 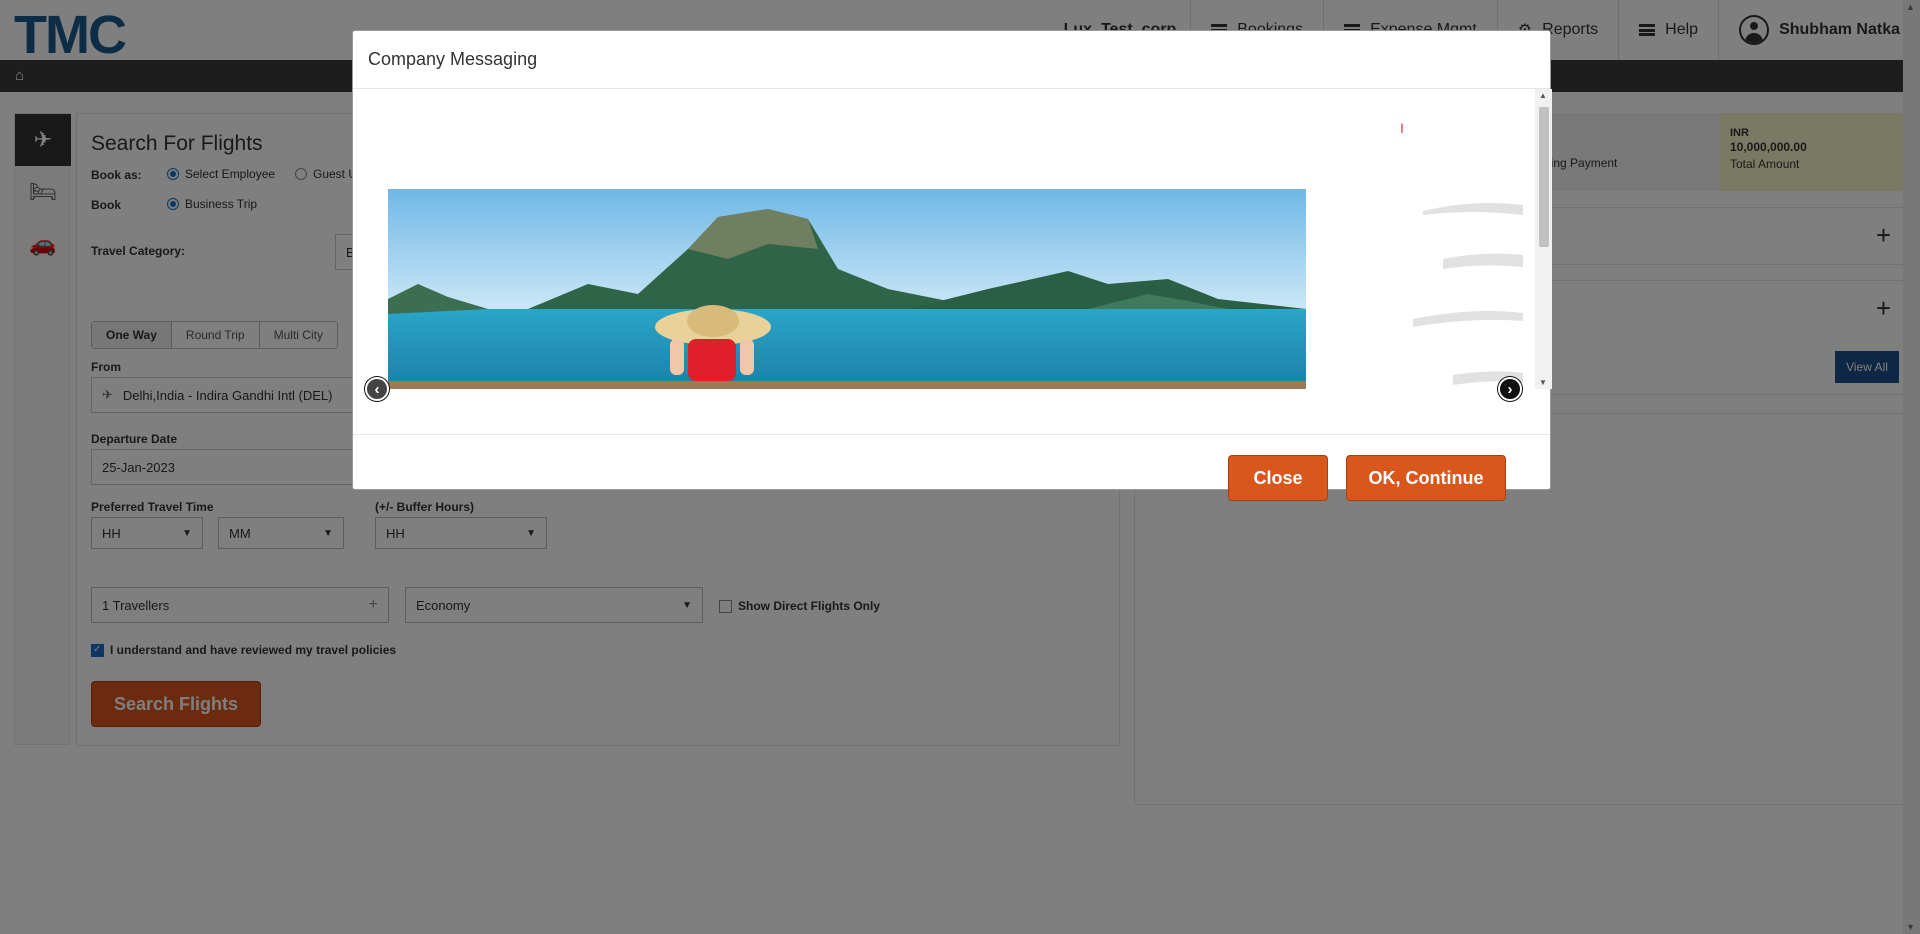 I want to click on modal-scrollbar: ▲ ▼, so click(x=1543, y=239).